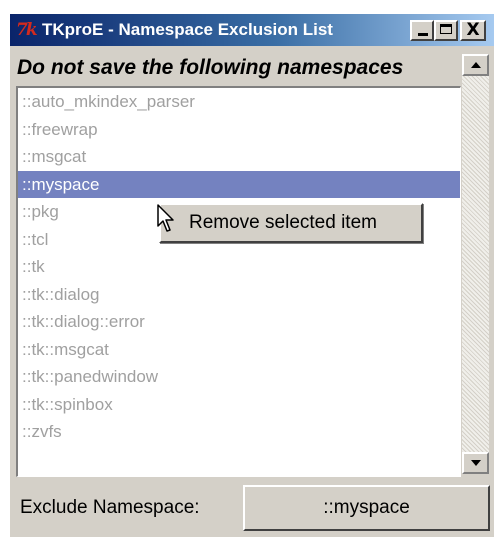 This screenshot has width=494, height=537. I want to click on list-item: ::freewrap, so click(239, 130).